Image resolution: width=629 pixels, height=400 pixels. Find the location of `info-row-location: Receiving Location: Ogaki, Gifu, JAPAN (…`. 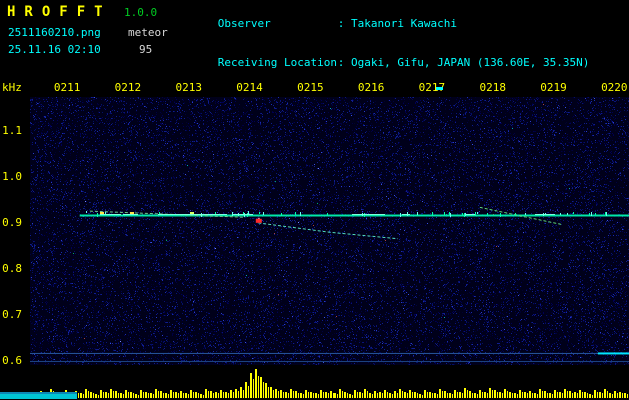

info-row-location: Receiving Location: Ogaki, Gifu, JAPAN (… is located at coordinates (384, 62).